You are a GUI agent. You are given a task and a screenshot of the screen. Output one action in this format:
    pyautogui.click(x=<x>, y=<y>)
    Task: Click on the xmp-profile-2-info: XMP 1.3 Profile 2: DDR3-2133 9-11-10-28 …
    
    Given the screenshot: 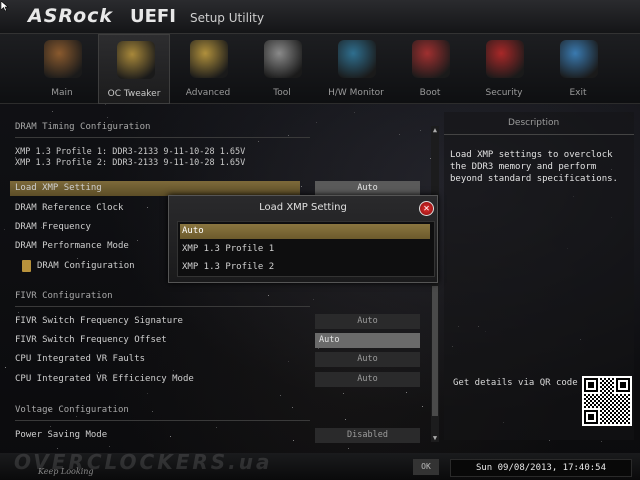 What is the action you would take?
    pyautogui.click(x=130, y=163)
    